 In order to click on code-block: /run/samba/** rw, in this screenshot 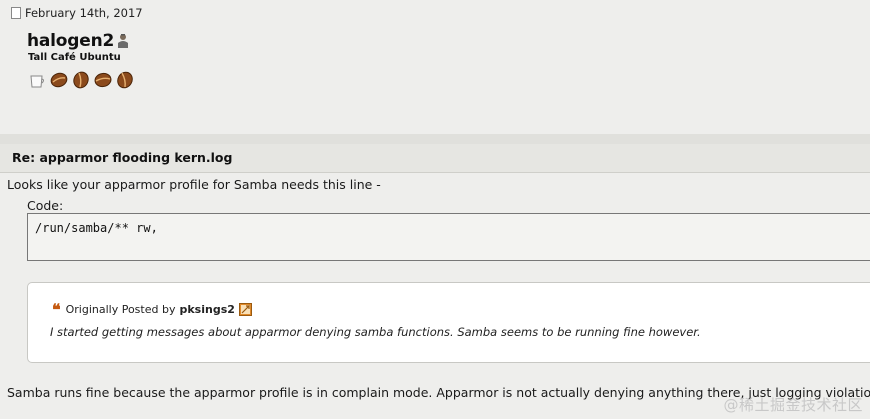, I will do `click(448, 237)`.